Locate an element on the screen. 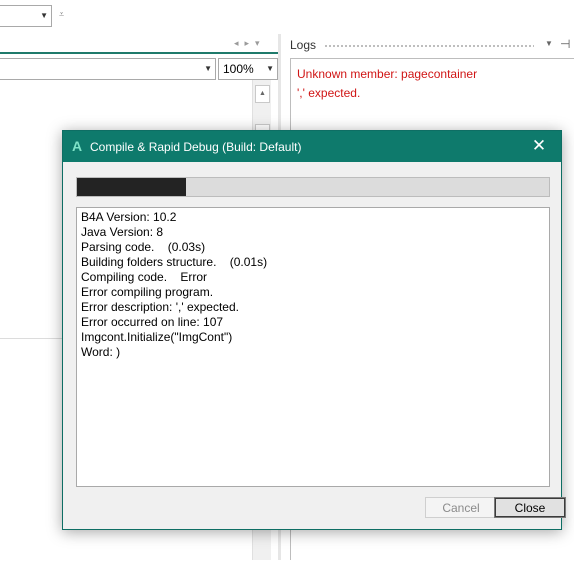  zoom-value: 100% is located at coordinates (238, 69).